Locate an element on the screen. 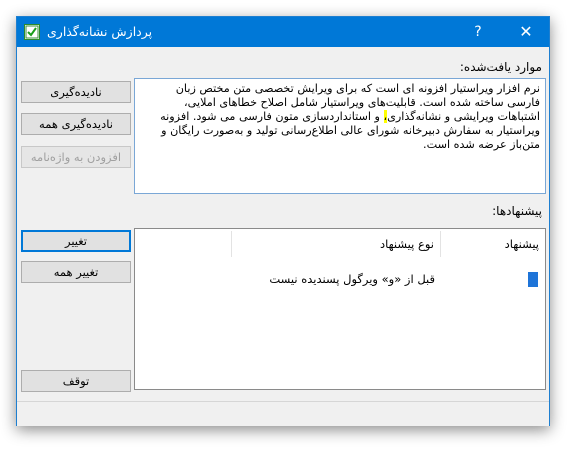  found-items-label: موارد یافت‌شده: is located at coordinates (500, 67).